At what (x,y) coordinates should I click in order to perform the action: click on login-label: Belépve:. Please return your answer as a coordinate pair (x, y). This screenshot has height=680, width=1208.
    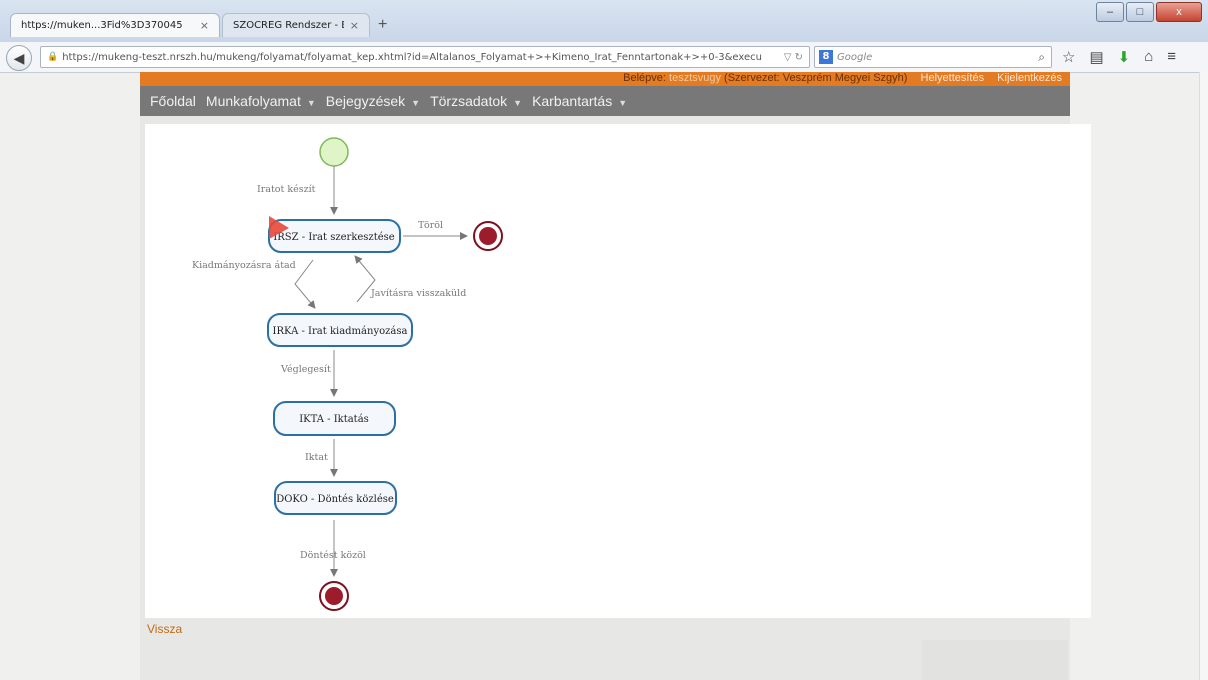
    Looking at the image, I should click on (644, 78).